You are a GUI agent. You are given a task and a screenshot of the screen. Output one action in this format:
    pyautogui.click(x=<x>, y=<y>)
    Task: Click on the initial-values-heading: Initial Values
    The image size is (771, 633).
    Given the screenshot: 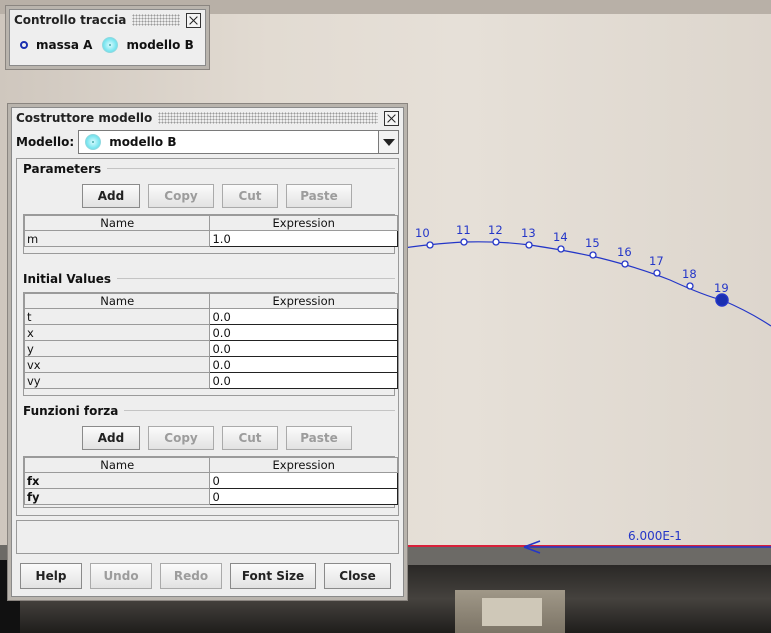 What is the action you would take?
    pyautogui.click(x=208, y=278)
    